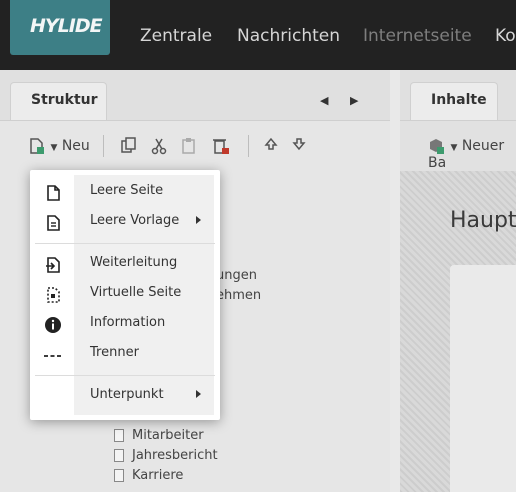 The height and width of the screenshot is (492, 516). I want to click on tab-inhalte: Inhalte, so click(454, 101).